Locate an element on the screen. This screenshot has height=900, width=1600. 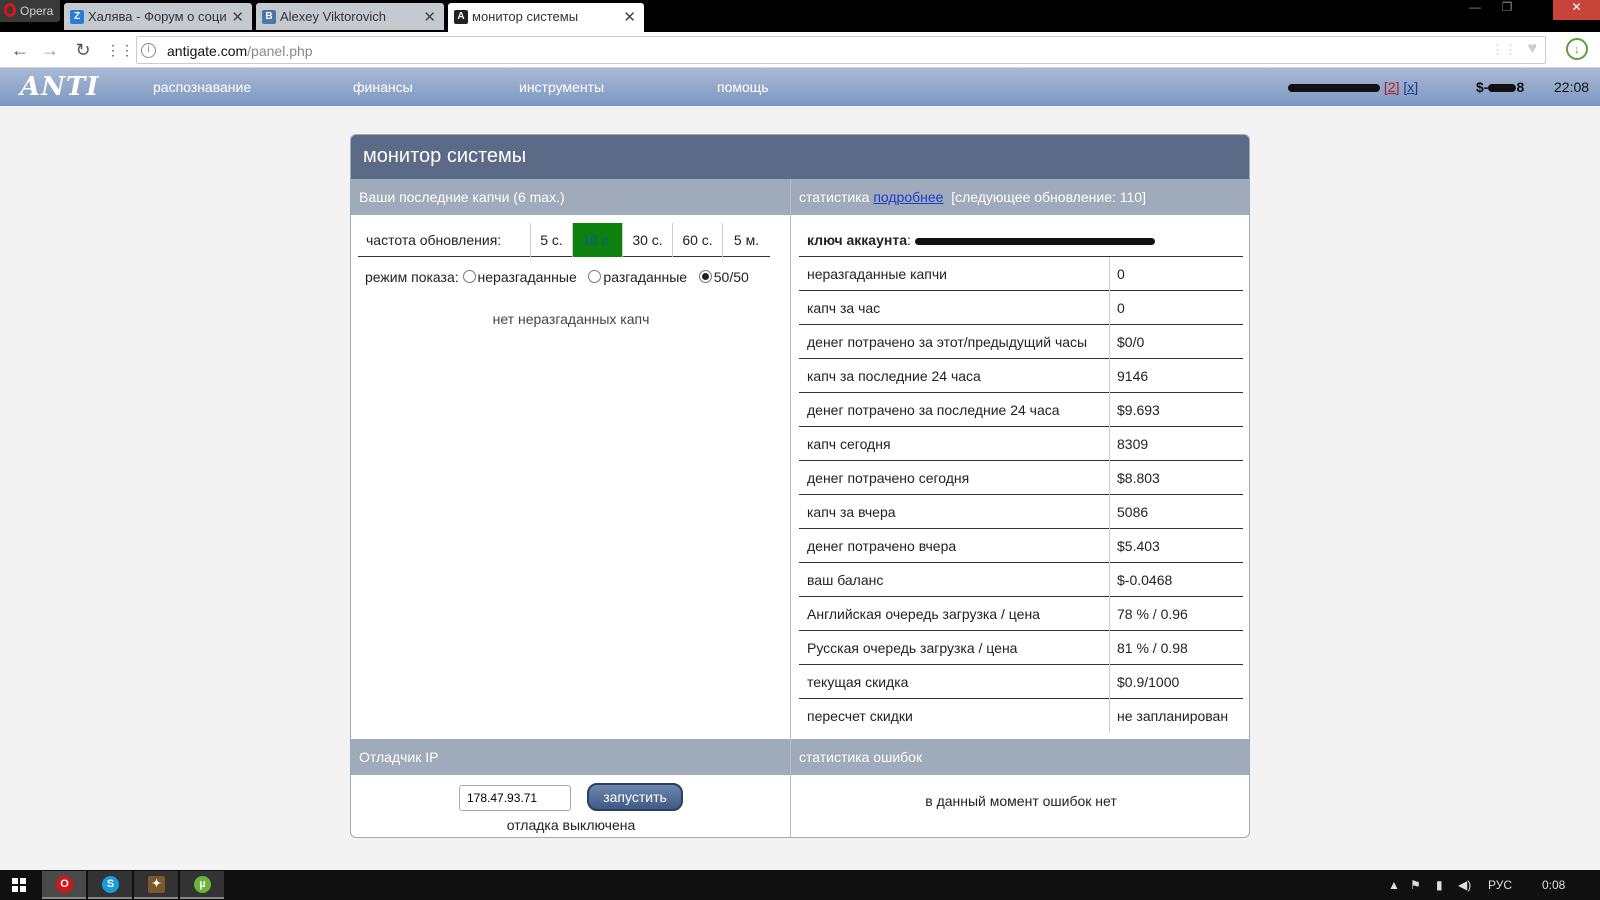
refresh-5m-button: 5 м. is located at coordinates (746, 240).